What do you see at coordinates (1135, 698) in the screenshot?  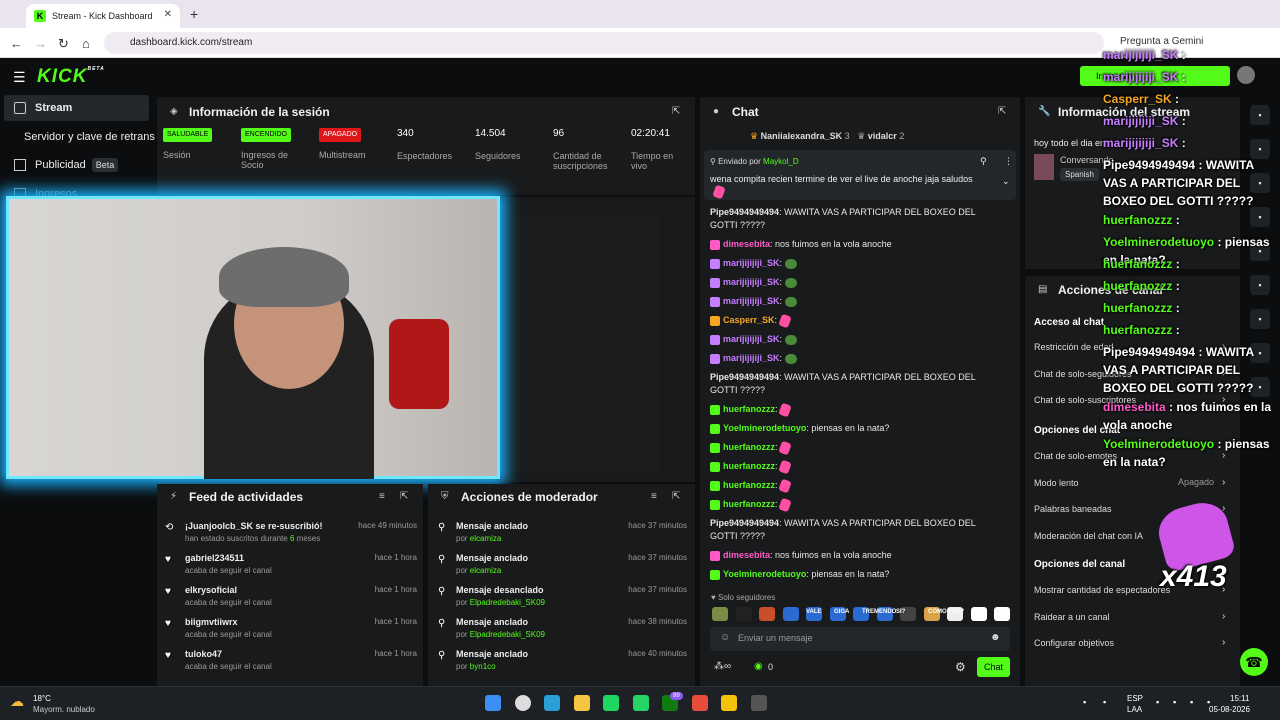 I see `lang-indicator: ESP` at bounding box center [1135, 698].